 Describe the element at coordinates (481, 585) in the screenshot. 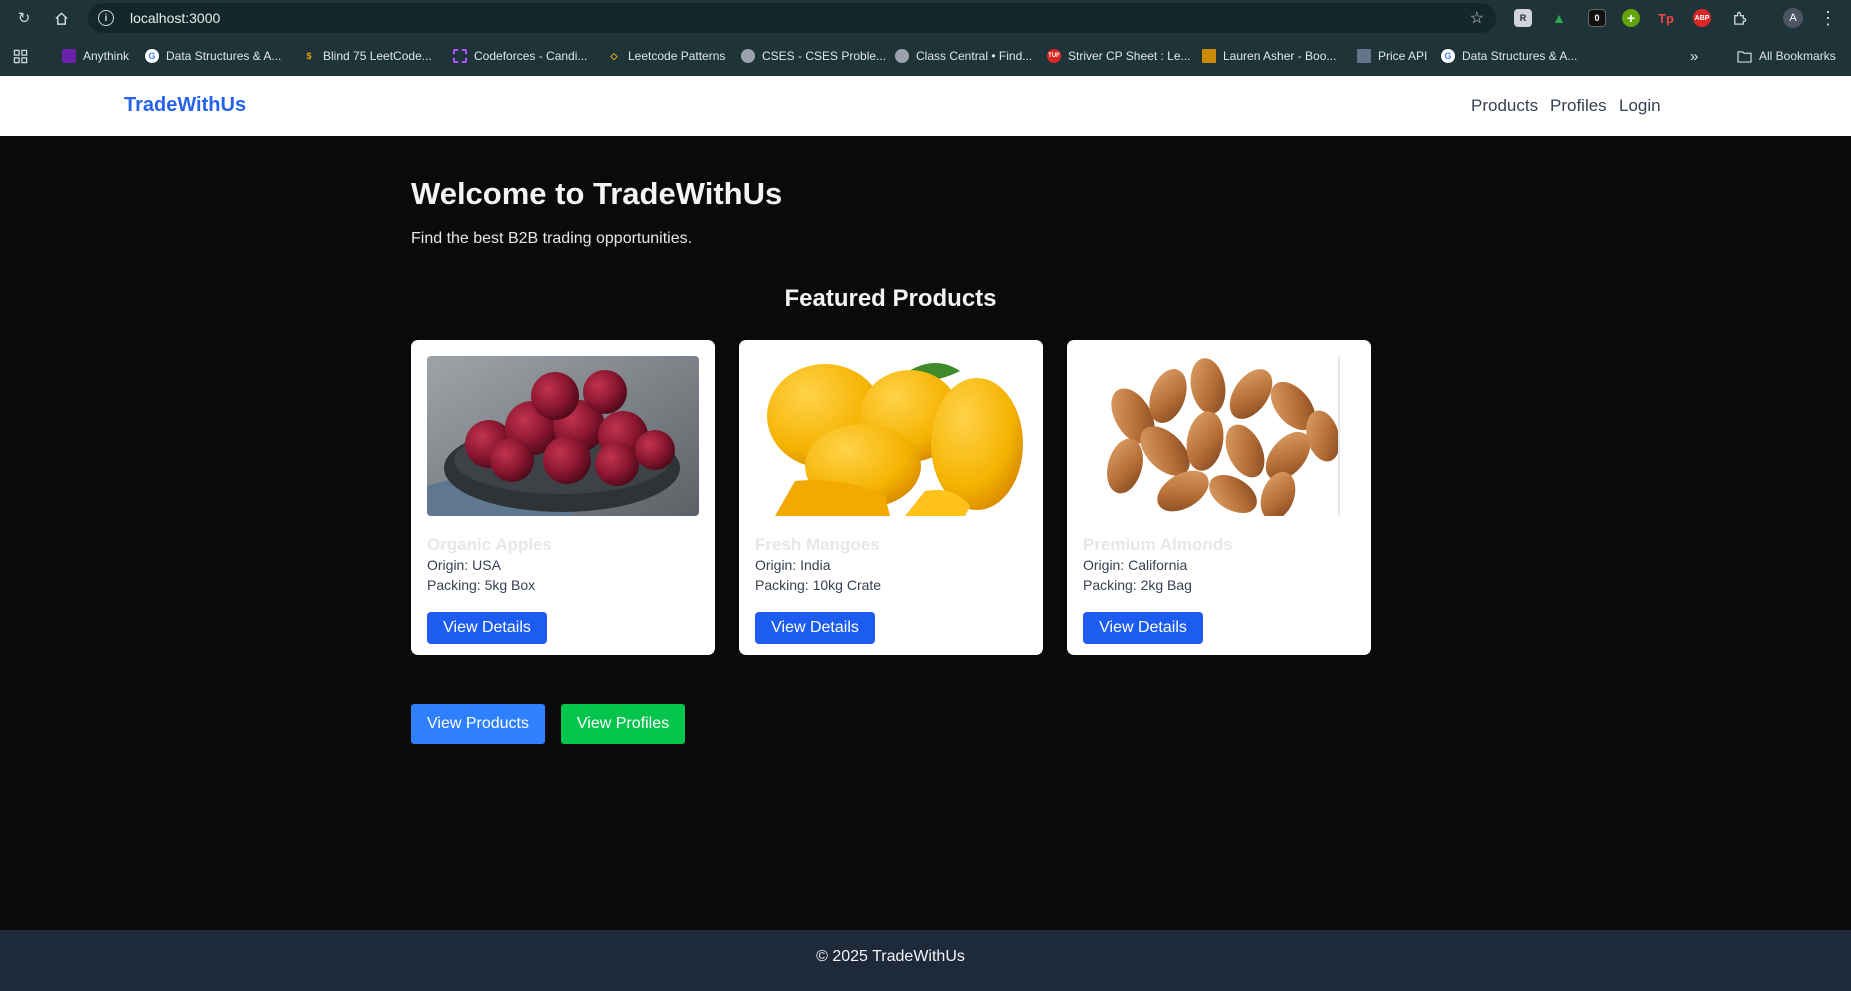

I see `product-packing: Packing: 5kg Box` at that location.